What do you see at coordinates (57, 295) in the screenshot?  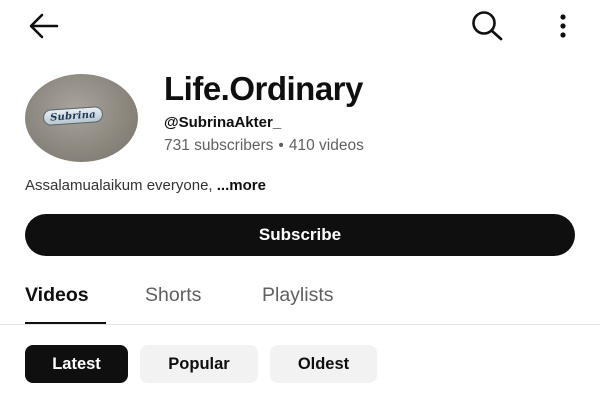 I see `tab-videos: Videos` at bounding box center [57, 295].